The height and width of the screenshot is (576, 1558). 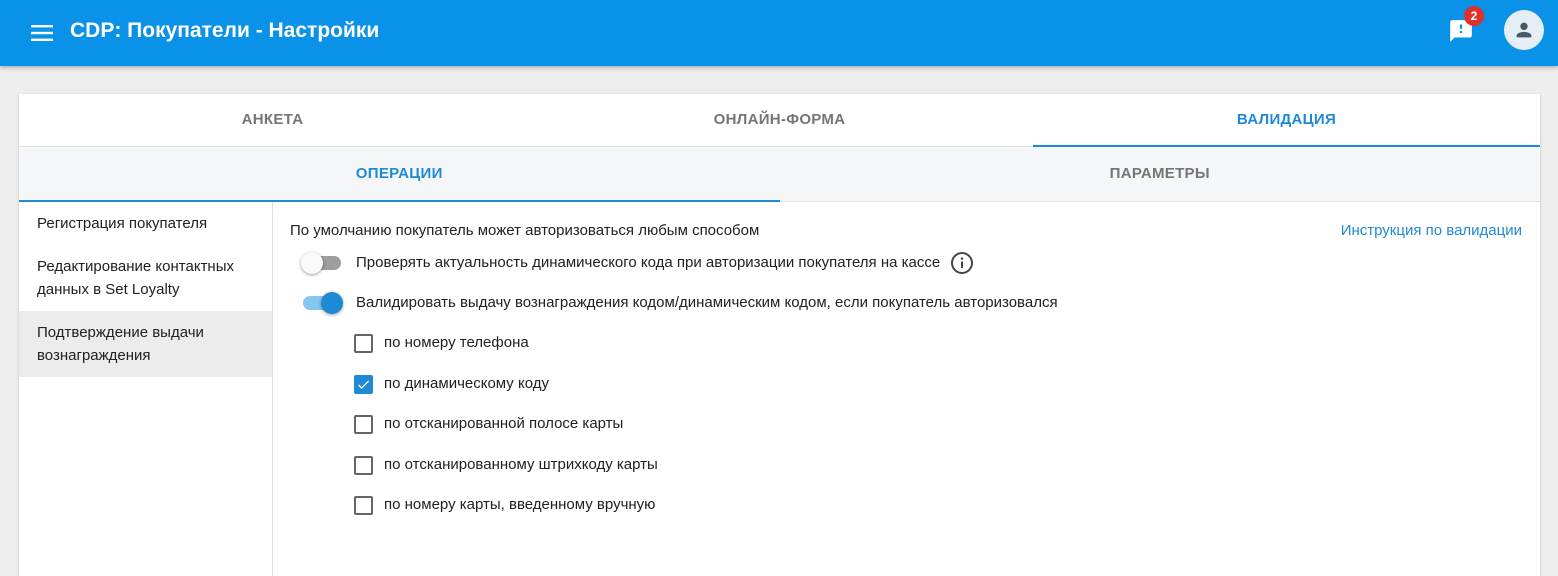 What do you see at coordinates (1286, 120) in the screenshot?
I see `tab-validation: ВАЛИДАЦИЯ` at bounding box center [1286, 120].